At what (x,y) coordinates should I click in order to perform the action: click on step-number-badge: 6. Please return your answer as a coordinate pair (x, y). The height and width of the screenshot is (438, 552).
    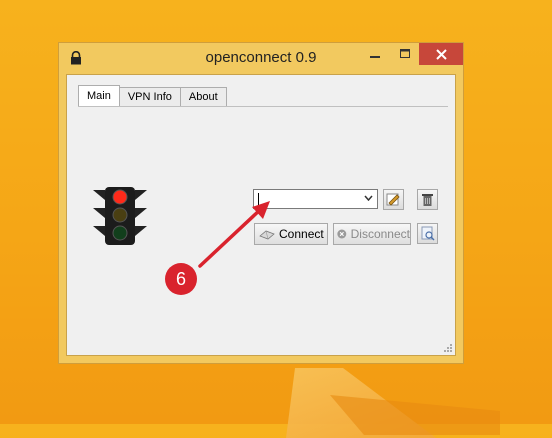
    Looking at the image, I should click on (181, 279).